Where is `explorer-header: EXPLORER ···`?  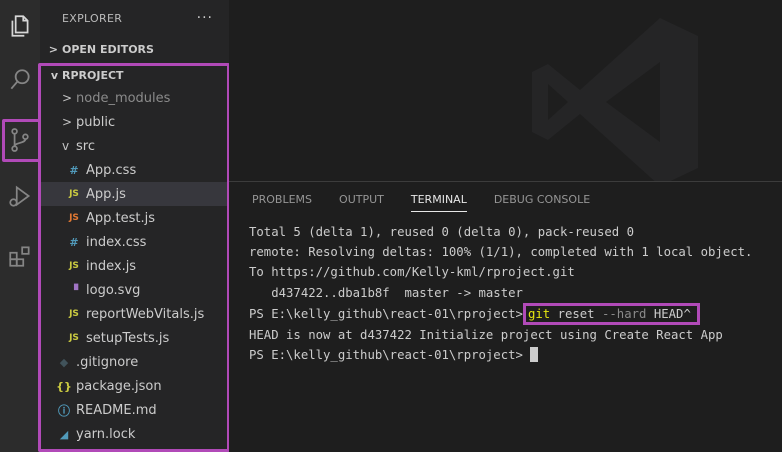 explorer-header: EXPLORER ··· is located at coordinates (134, 18).